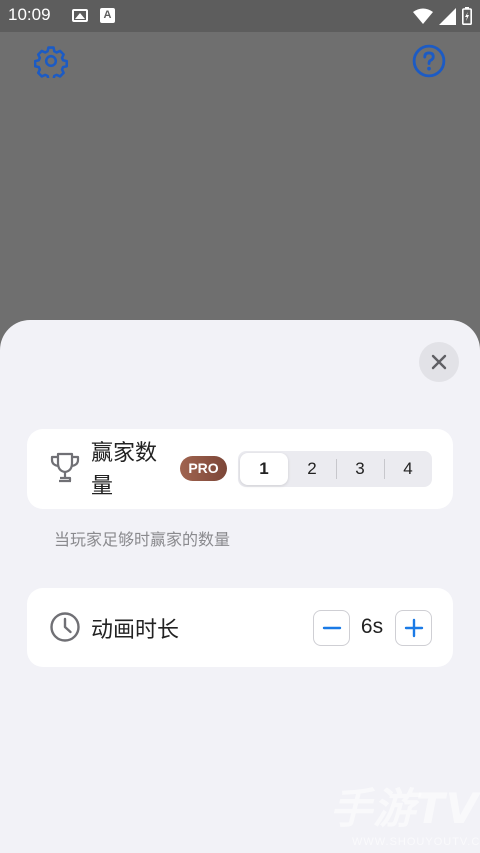  I want to click on help-icon, so click(429, 61).